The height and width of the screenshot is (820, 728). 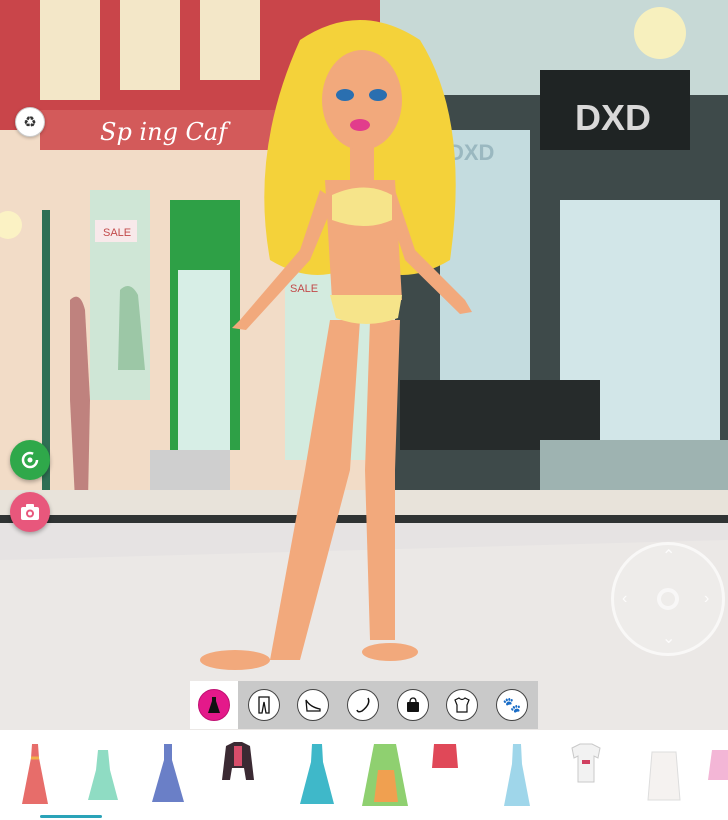 I want to click on green-orange-coat-item, so click(x=385, y=774).